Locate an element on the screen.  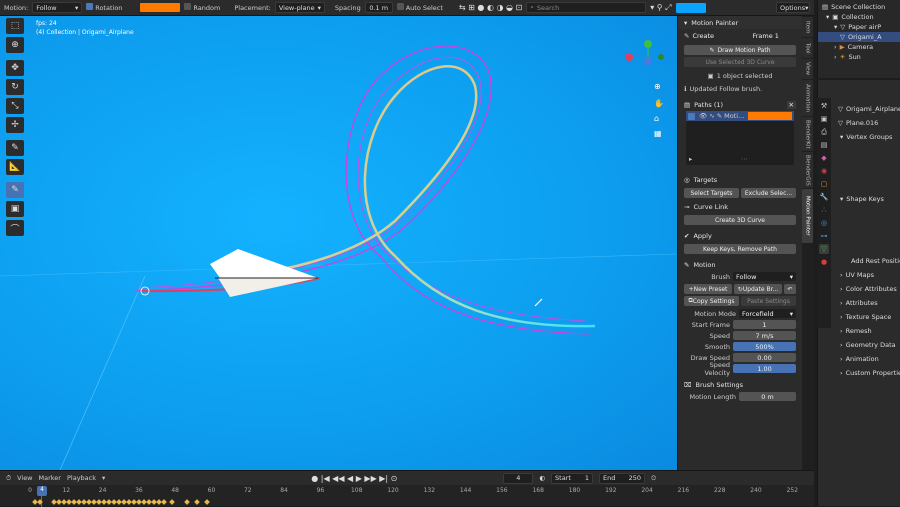
pencil-icon: ✎ is located at coordinates (719, 116).